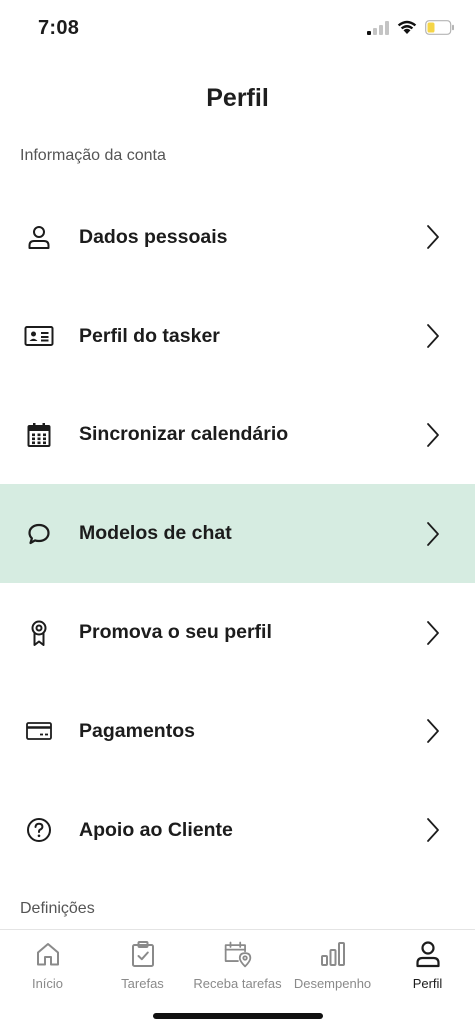  Describe the element at coordinates (427, 983) in the screenshot. I see `tab-label: Perfil` at that location.